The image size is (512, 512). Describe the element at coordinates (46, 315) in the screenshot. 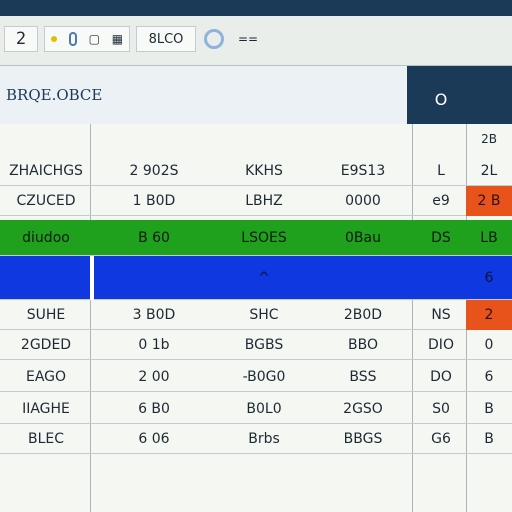

I see `table-cell: SUHE` at that location.